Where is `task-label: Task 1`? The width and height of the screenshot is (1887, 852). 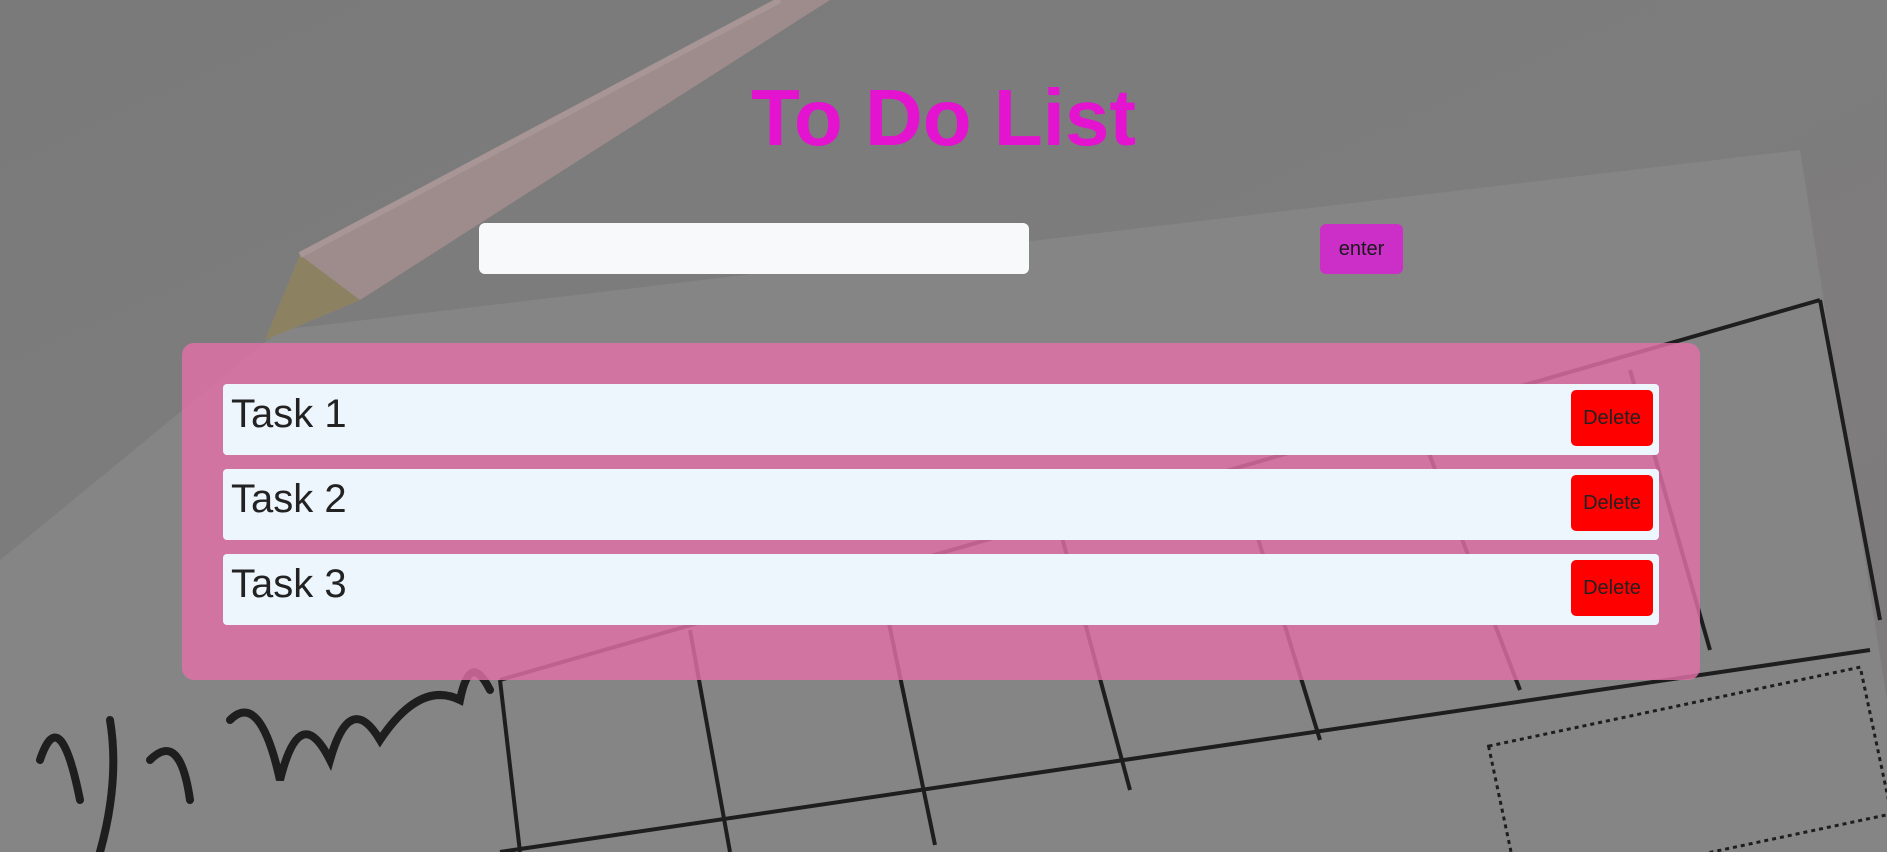 task-label: Task 1 is located at coordinates (289, 414).